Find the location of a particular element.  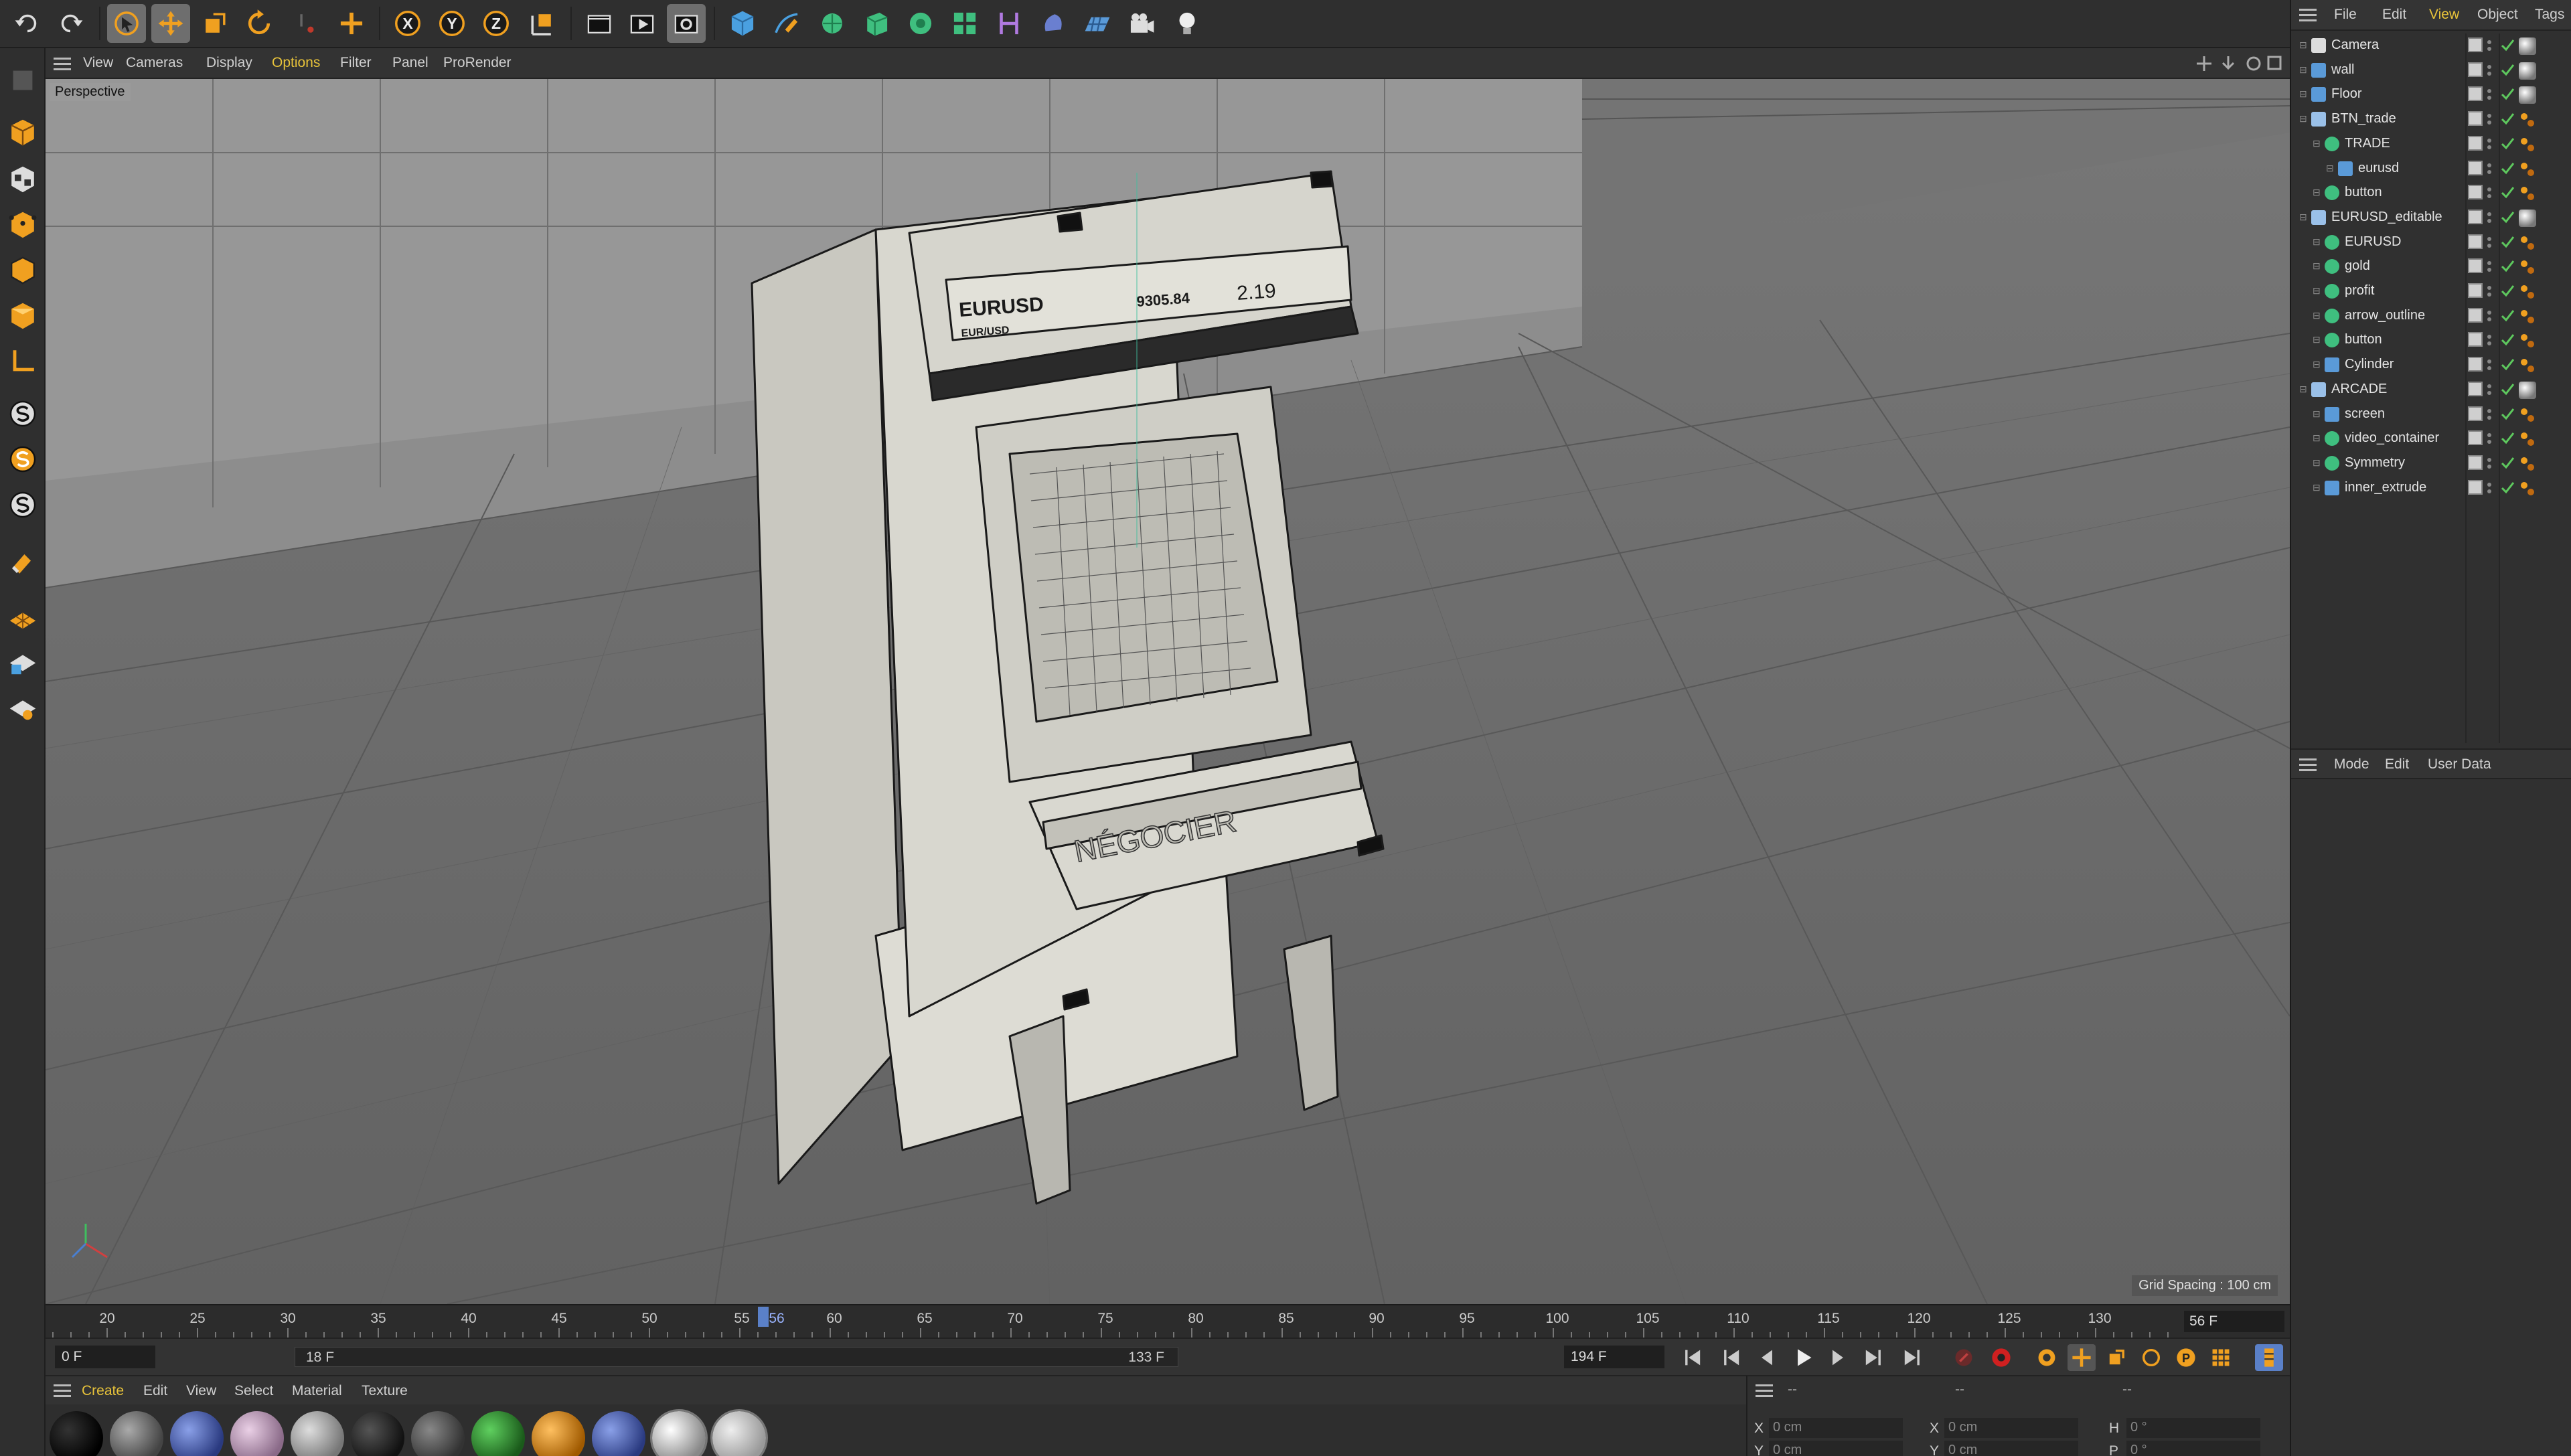

material-icon is located at coordinates (1053, 23).